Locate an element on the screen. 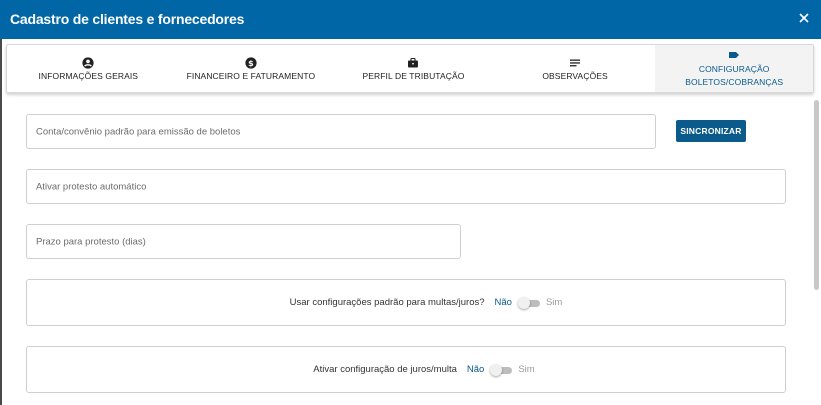  tab-perfil-tributacao: PERFIL DE TRIBUTAÇÃO is located at coordinates (413, 68).